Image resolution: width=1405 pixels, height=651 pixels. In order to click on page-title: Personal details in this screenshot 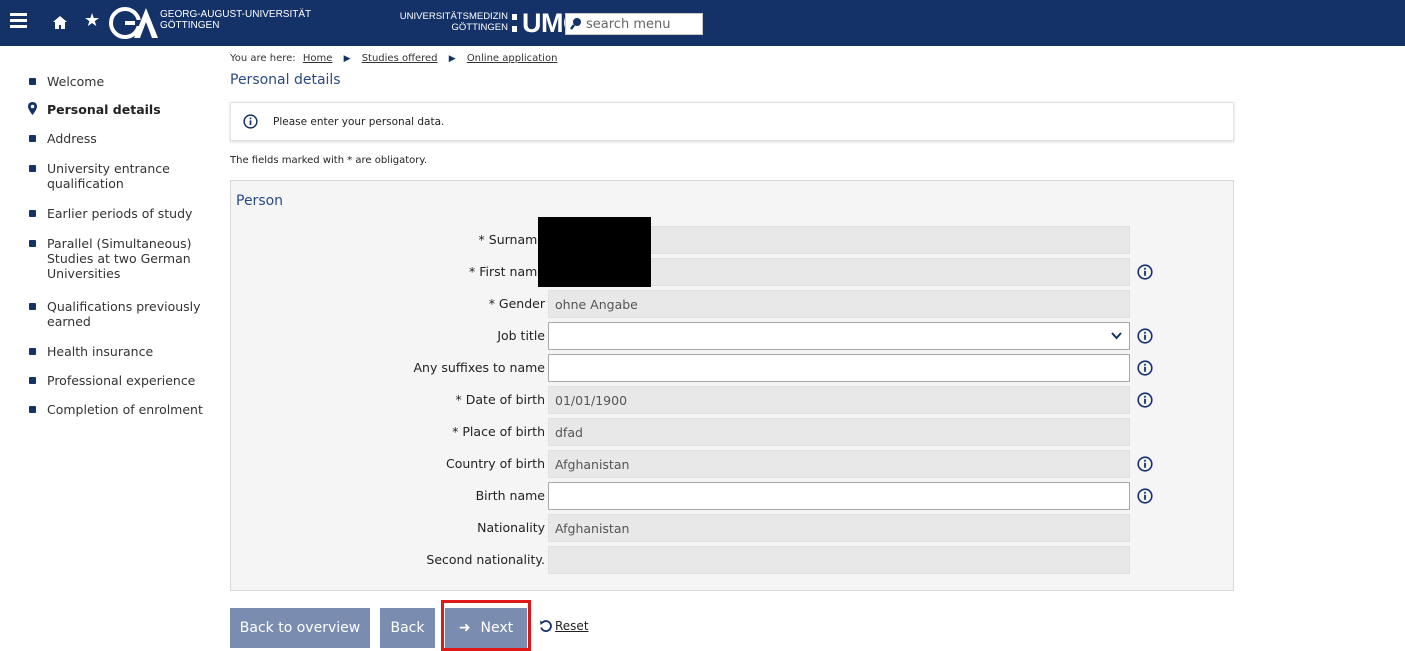, I will do `click(285, 80)`.